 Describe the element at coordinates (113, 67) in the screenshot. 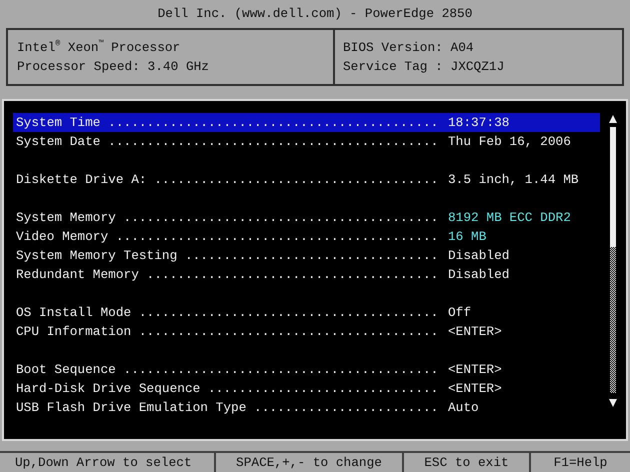

I see `info-text: Processor Speed: 3.40 GHz` at that location.